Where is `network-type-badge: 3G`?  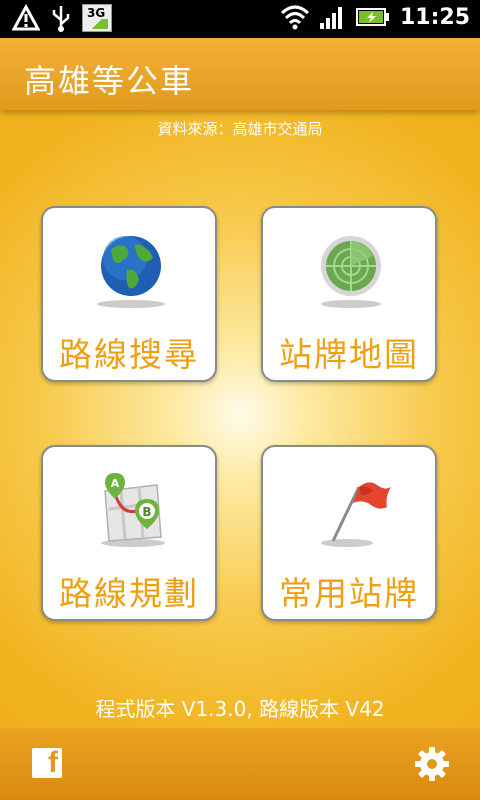
network-type-badge: 3G is located at coordinates (97, 18).